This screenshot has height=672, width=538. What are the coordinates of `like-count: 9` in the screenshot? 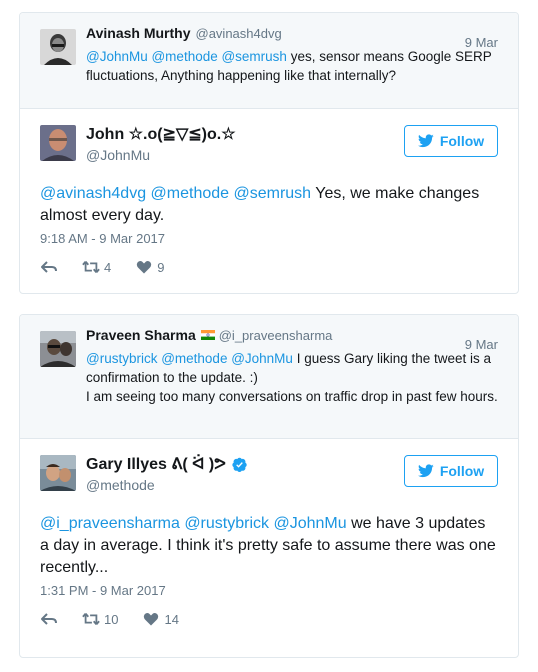 It's located at (161, 267).